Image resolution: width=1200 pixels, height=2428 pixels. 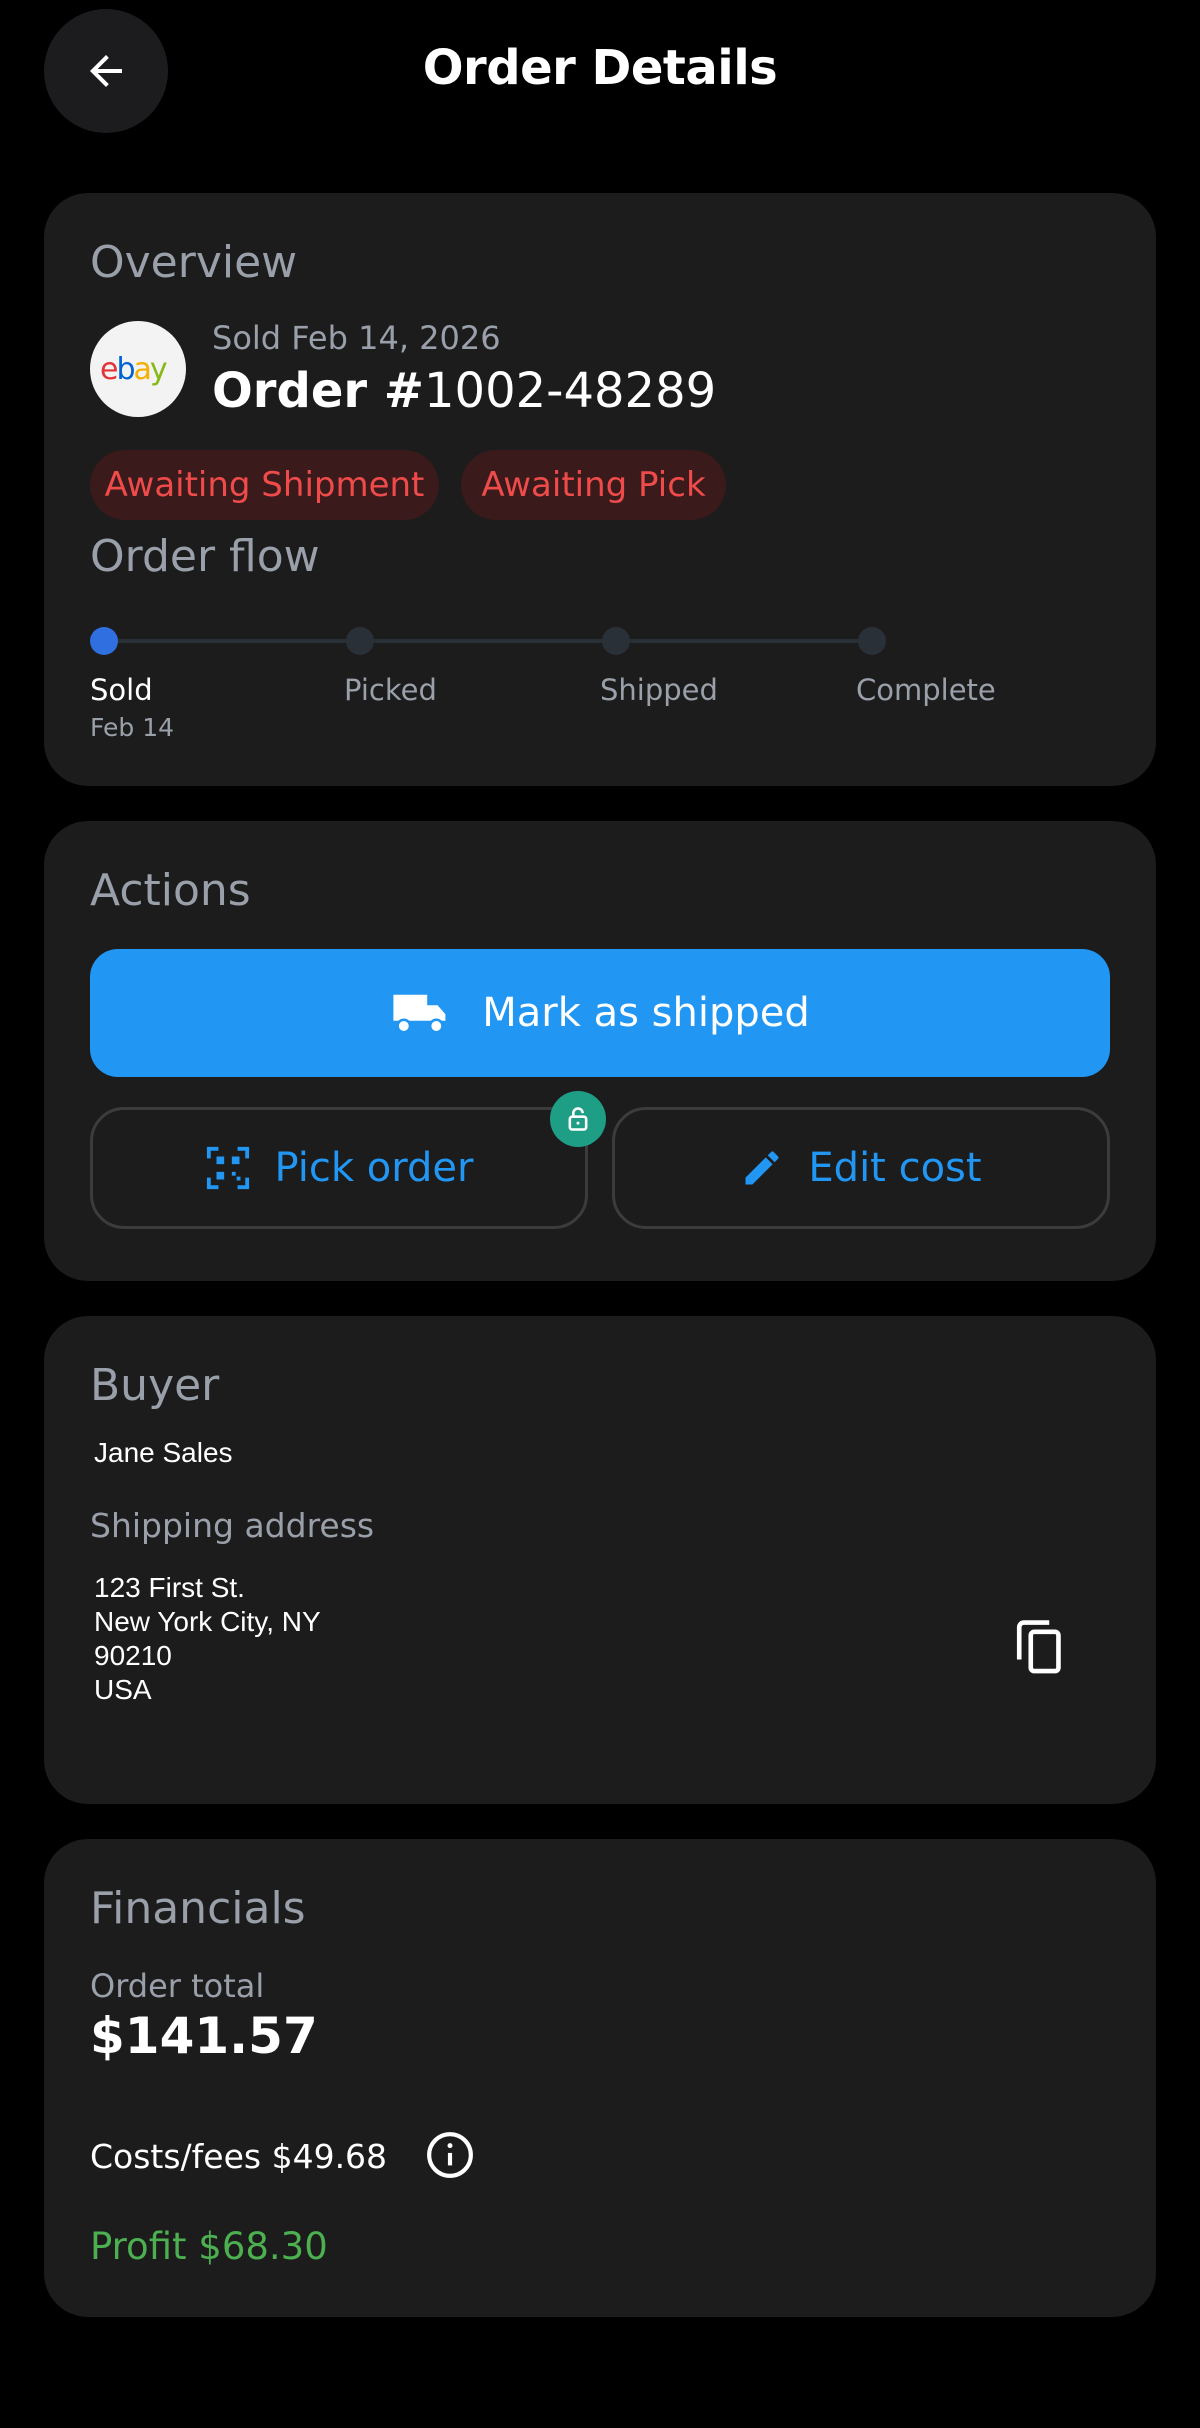 What do you see at coordinates (132, 727) in the screenshot?
I see `flow-step-date-sold: Feb 14` at bounding box center [132, 727].